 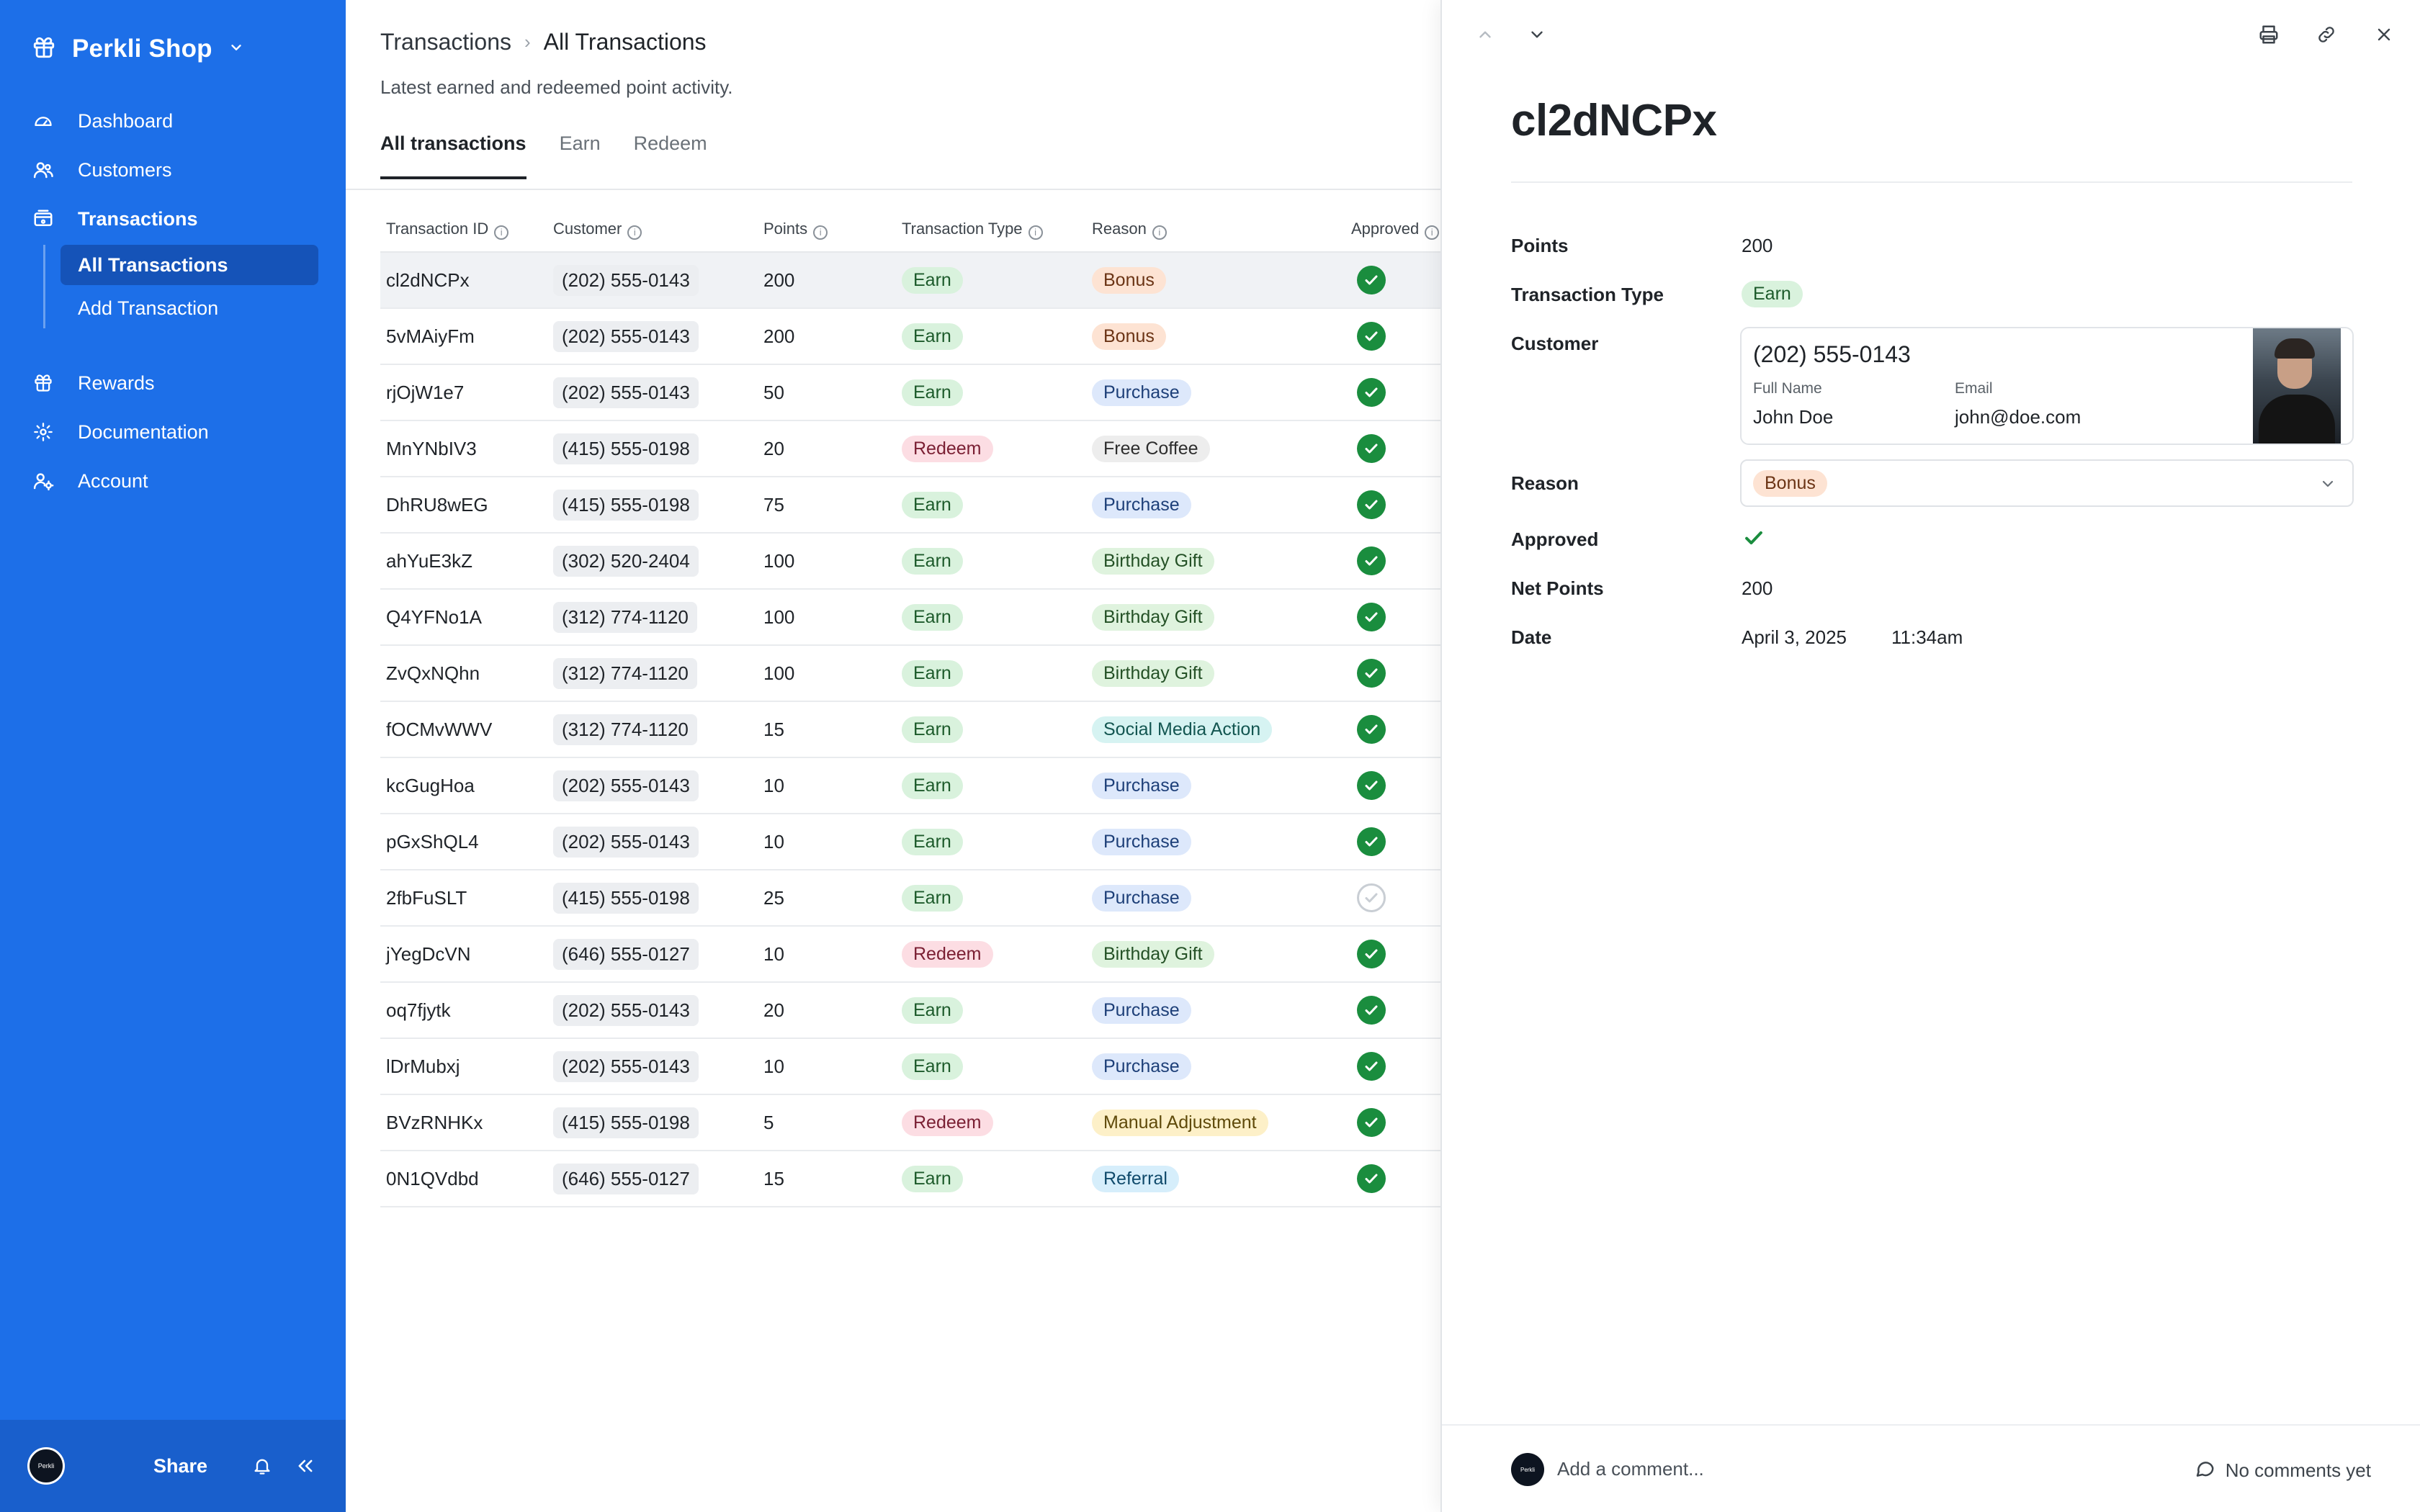 I want to click on close-icon, so click(x=2384, y=34).